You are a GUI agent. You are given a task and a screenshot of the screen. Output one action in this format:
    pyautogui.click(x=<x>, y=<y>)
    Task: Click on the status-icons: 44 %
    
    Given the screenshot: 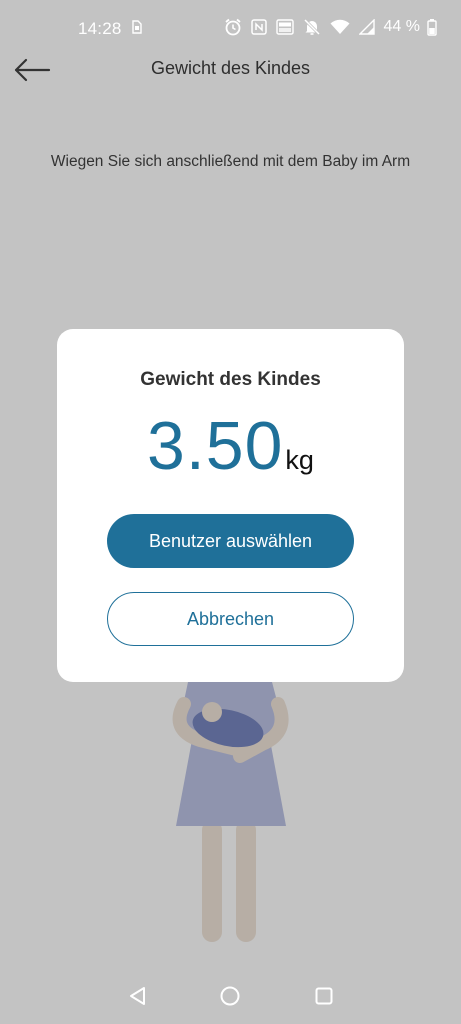 What is the action you would take?
    pyautogui.click(x=330, y=27)
    